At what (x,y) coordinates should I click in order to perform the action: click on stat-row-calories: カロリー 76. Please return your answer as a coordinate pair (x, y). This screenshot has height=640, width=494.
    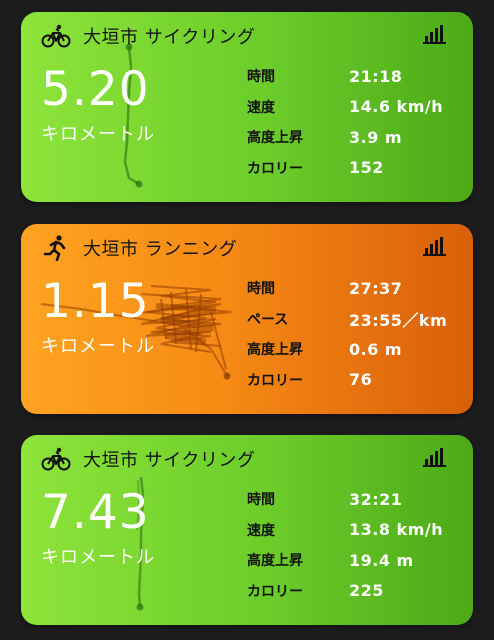
    Looking at the image, I should click on (347, 380).